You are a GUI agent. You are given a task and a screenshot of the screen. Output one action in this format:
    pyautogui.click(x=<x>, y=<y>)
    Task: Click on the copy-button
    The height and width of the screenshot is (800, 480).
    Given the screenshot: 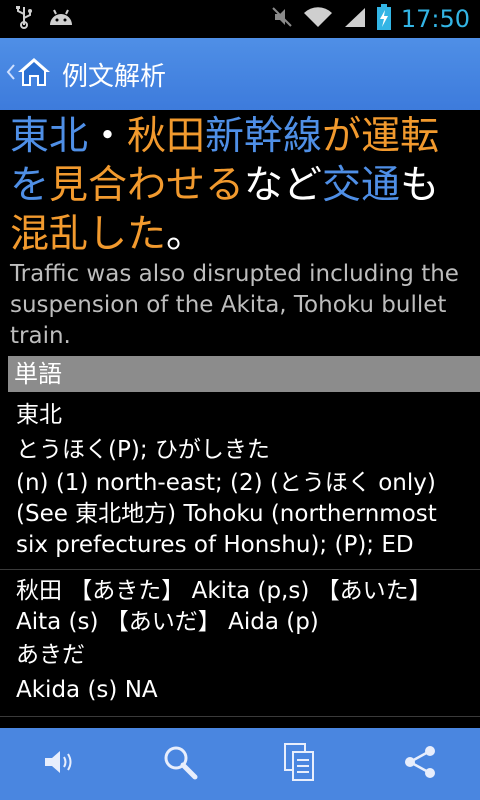 What is the action you would take?
    pyautogui.click(x=300, y=764)
    